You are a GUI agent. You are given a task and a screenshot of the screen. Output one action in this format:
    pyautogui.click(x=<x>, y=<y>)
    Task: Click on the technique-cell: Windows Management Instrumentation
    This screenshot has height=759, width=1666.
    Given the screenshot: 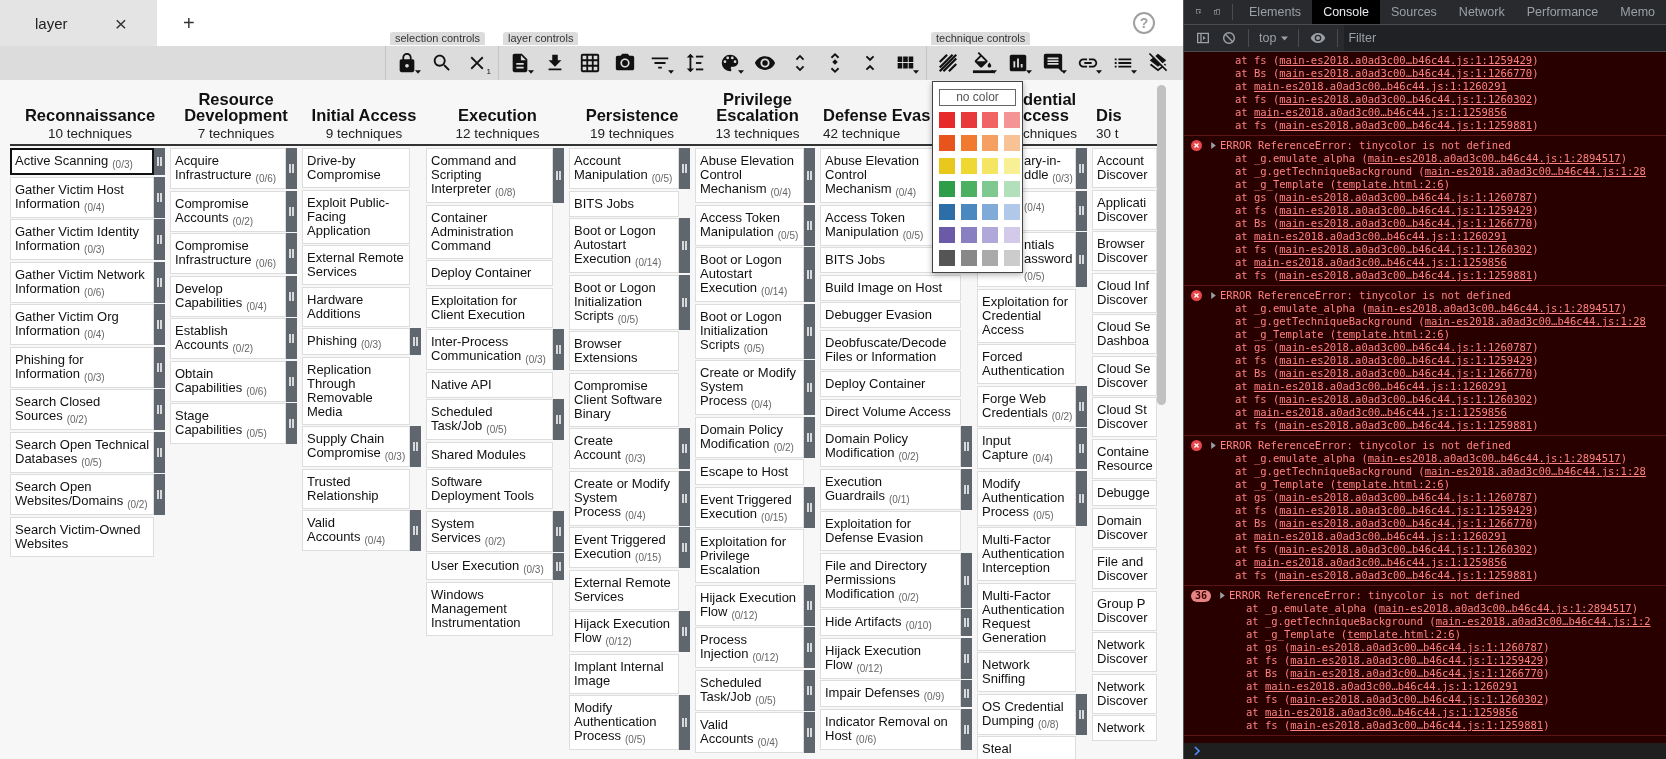 What is the action you would take?
    pyautogui.click(x=489, y=608)
    